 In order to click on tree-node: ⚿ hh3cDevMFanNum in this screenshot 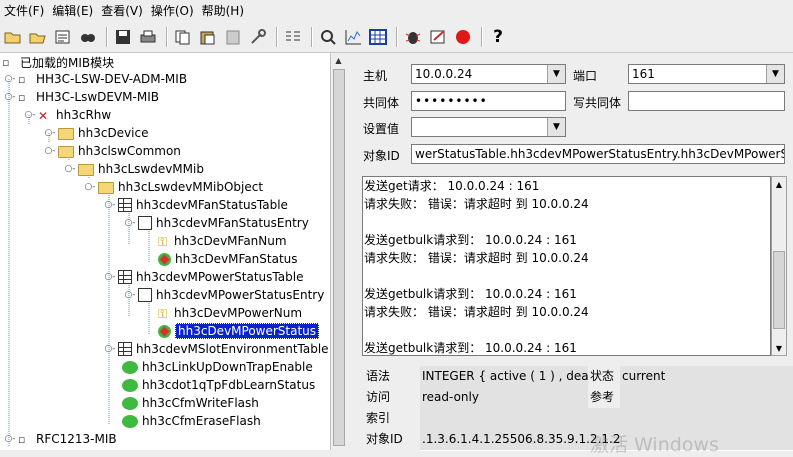, I will do `click(222, 241)`.